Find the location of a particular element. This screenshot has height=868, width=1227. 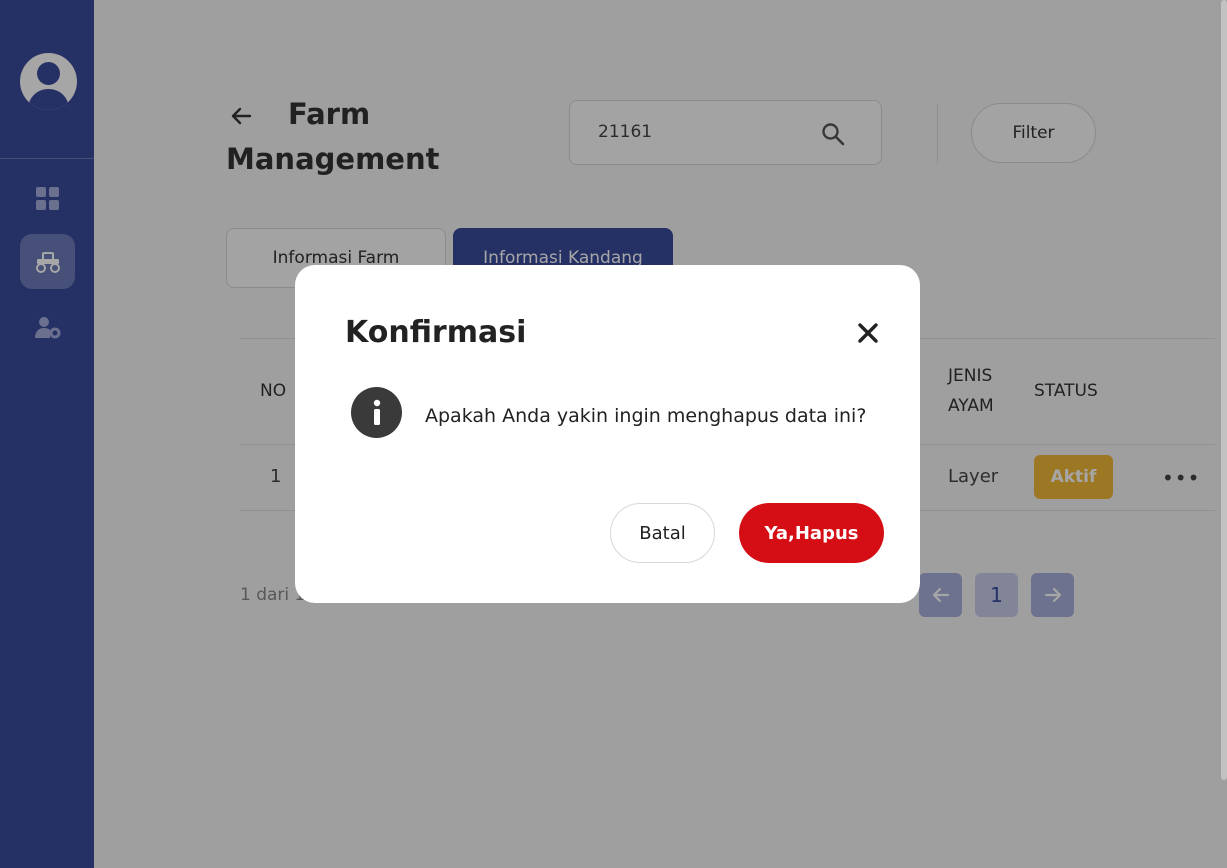

dialog-title: Konfirmasi is located at coordinates (436, 332).